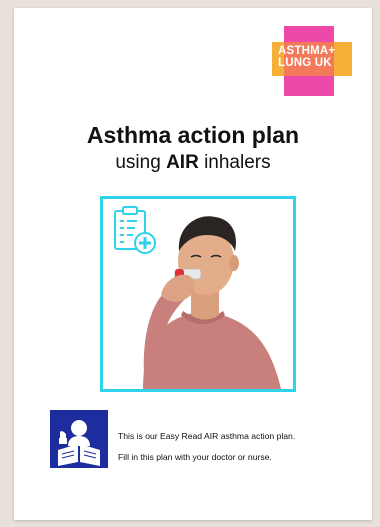  I want to click on logo-line-2: LUNG UK, so click(305, 63).